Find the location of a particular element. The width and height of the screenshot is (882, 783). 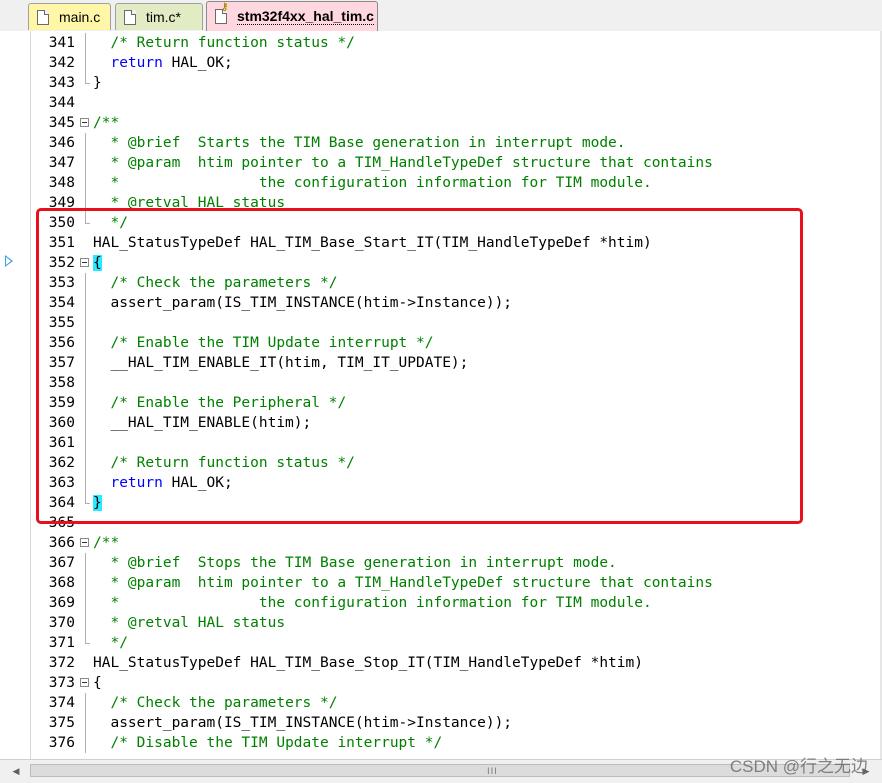

scroll-left-icon: ◀ is located at coordinates (16, 772).